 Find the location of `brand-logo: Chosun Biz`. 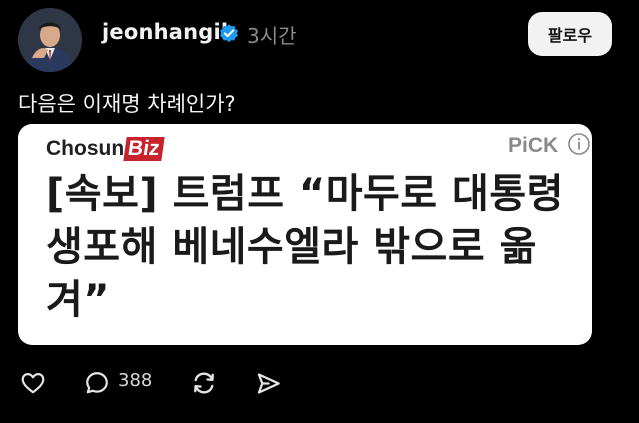

brand-logo: Chosun Biz is located at coordinates (105, 149).